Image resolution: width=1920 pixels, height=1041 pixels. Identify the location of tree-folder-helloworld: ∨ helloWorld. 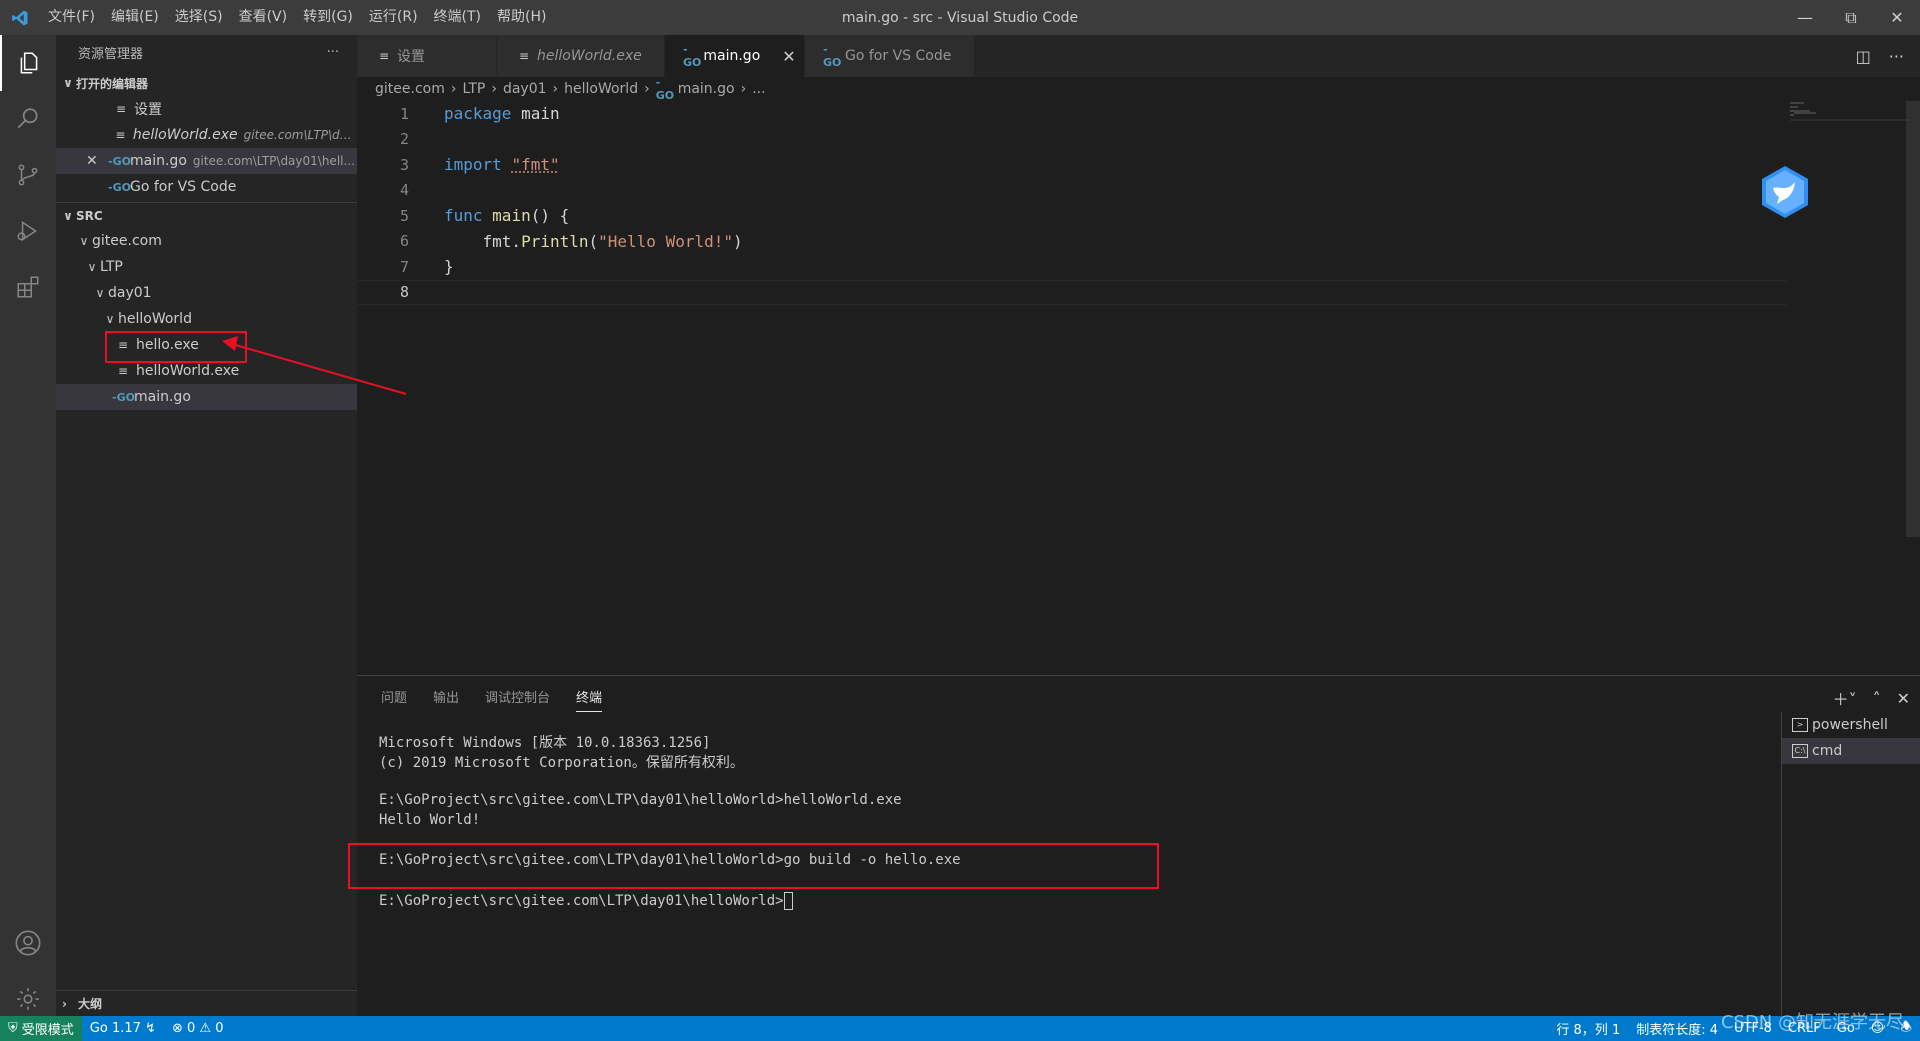
(206, 319).